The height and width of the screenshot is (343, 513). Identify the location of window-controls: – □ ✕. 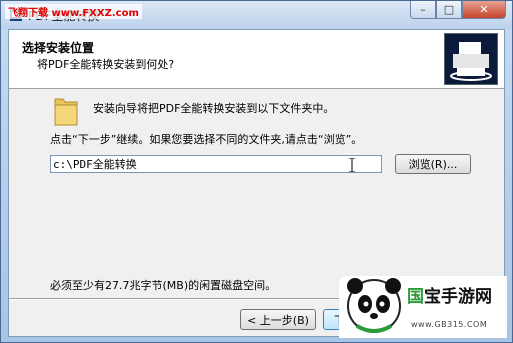
(458, 11).